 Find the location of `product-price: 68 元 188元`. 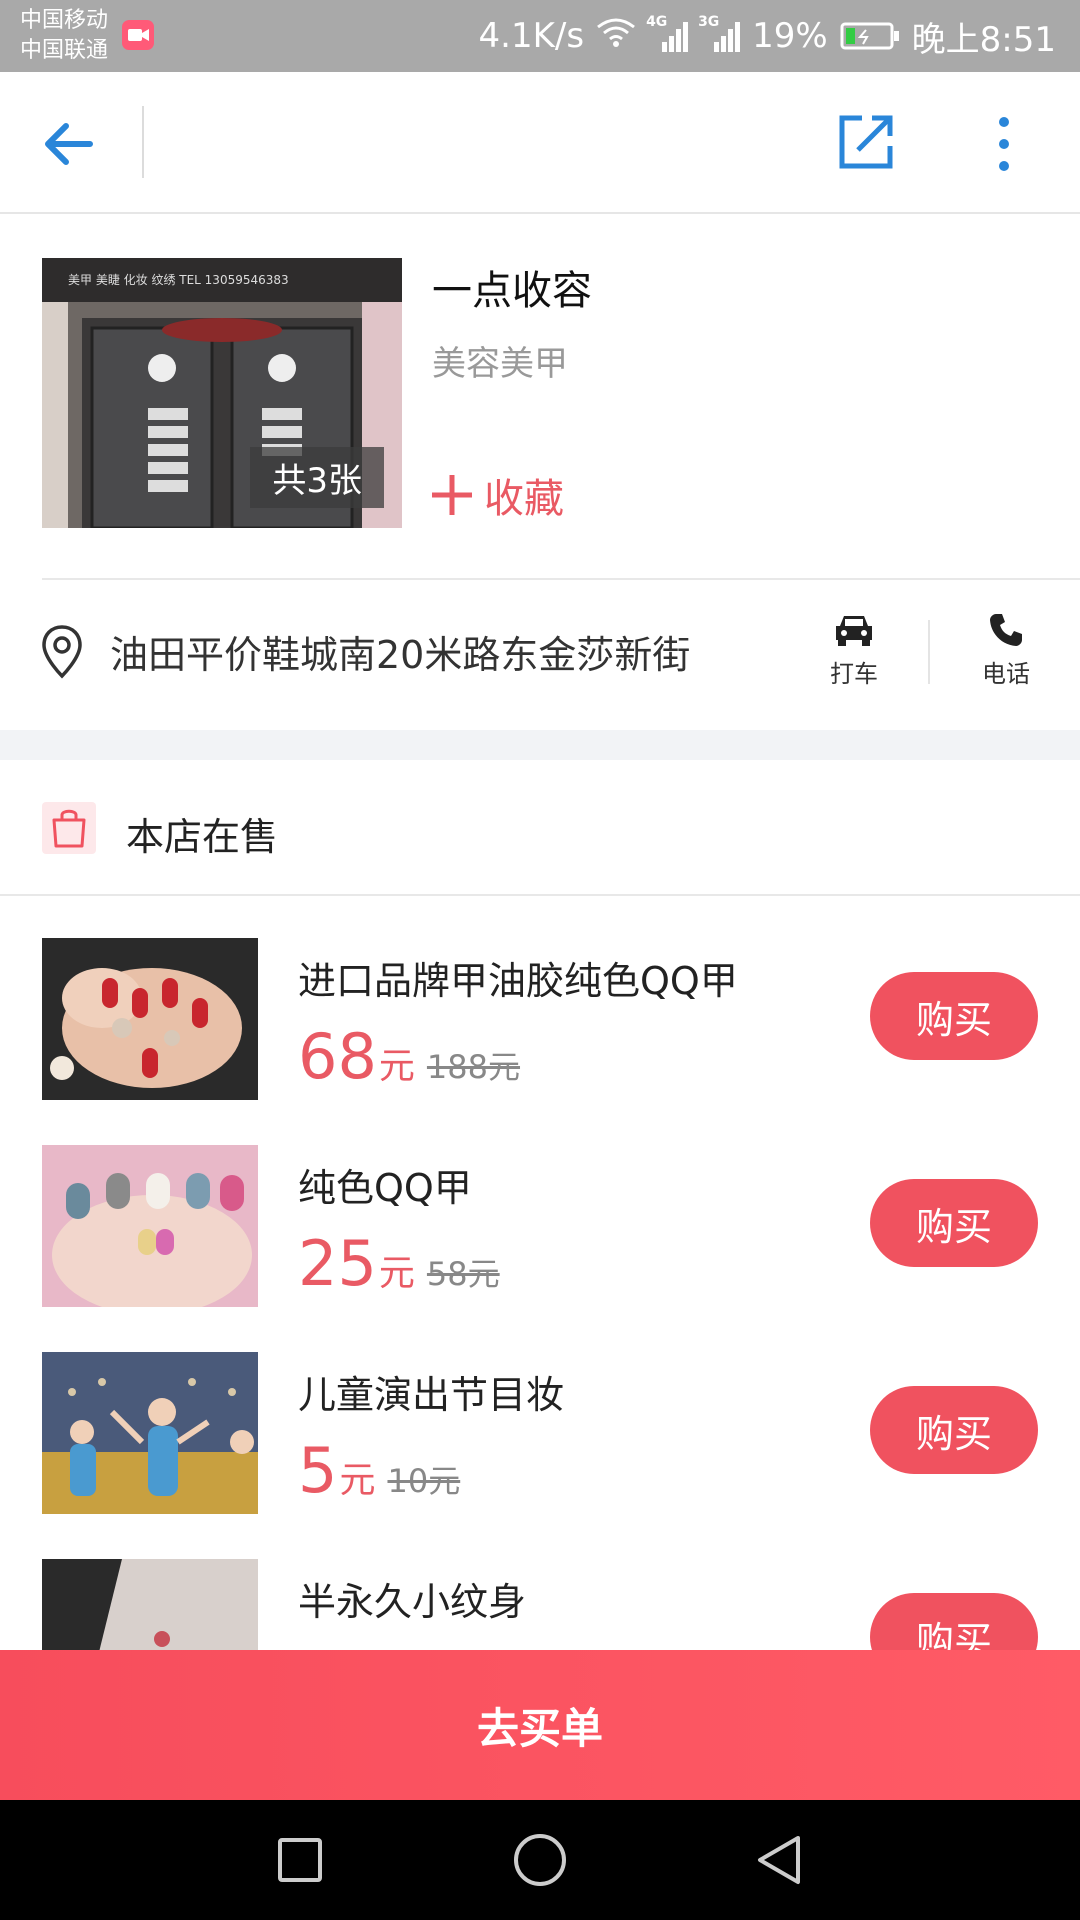

product-price: 68 元 188元 is located at coordinates (409, 1056).